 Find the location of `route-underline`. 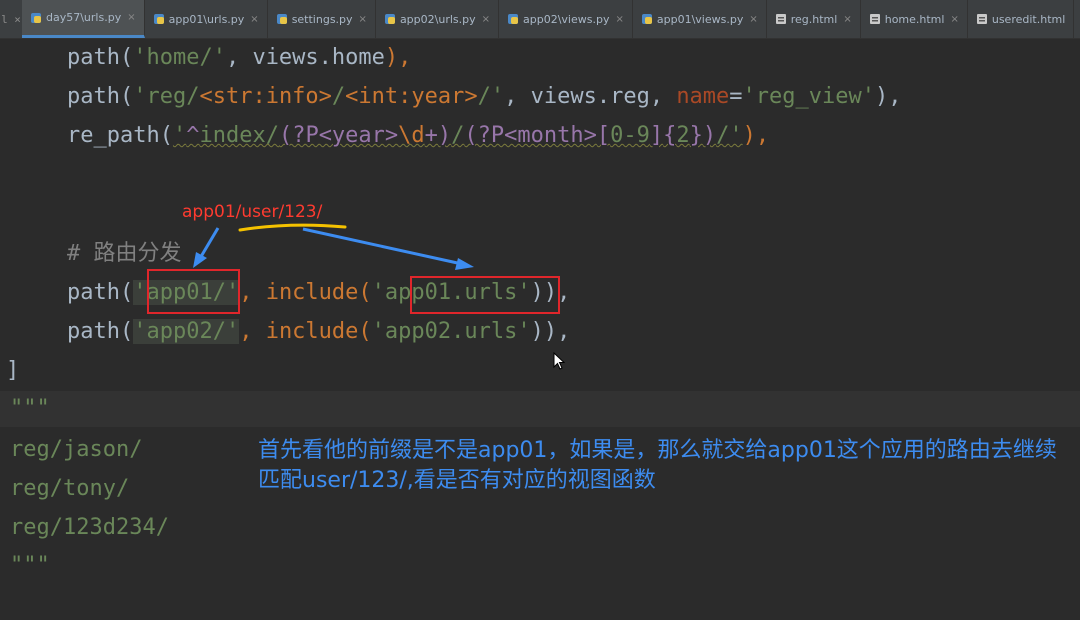

route-underline is located at coordinates (292, 227).